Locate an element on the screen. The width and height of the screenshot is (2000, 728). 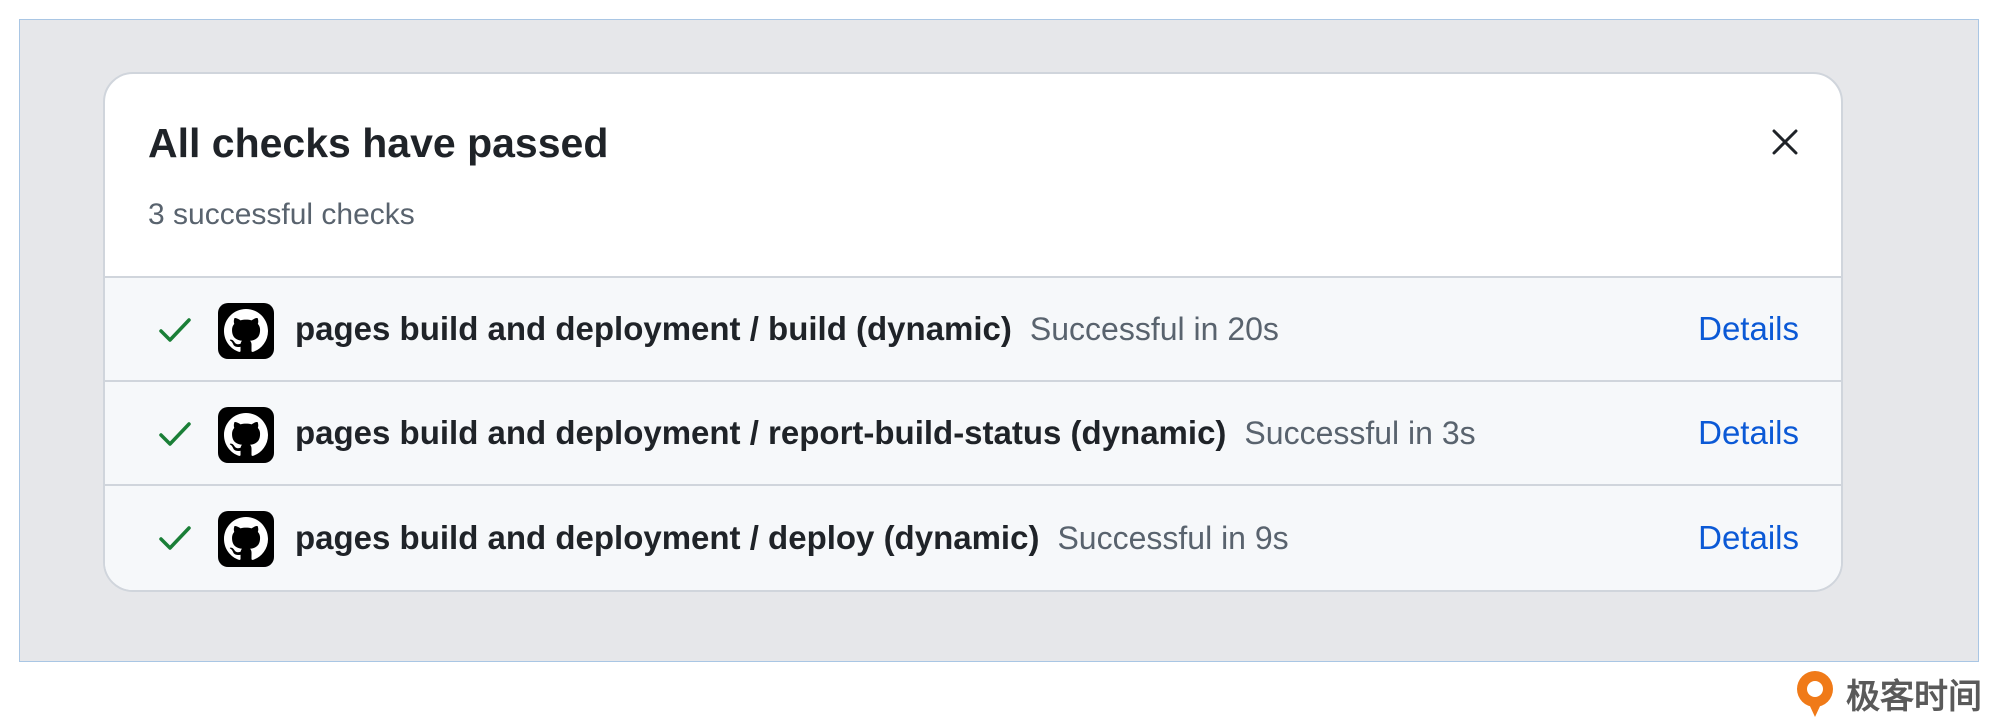
check-status: Successful in 3s is located at coordinates (1360, 432).